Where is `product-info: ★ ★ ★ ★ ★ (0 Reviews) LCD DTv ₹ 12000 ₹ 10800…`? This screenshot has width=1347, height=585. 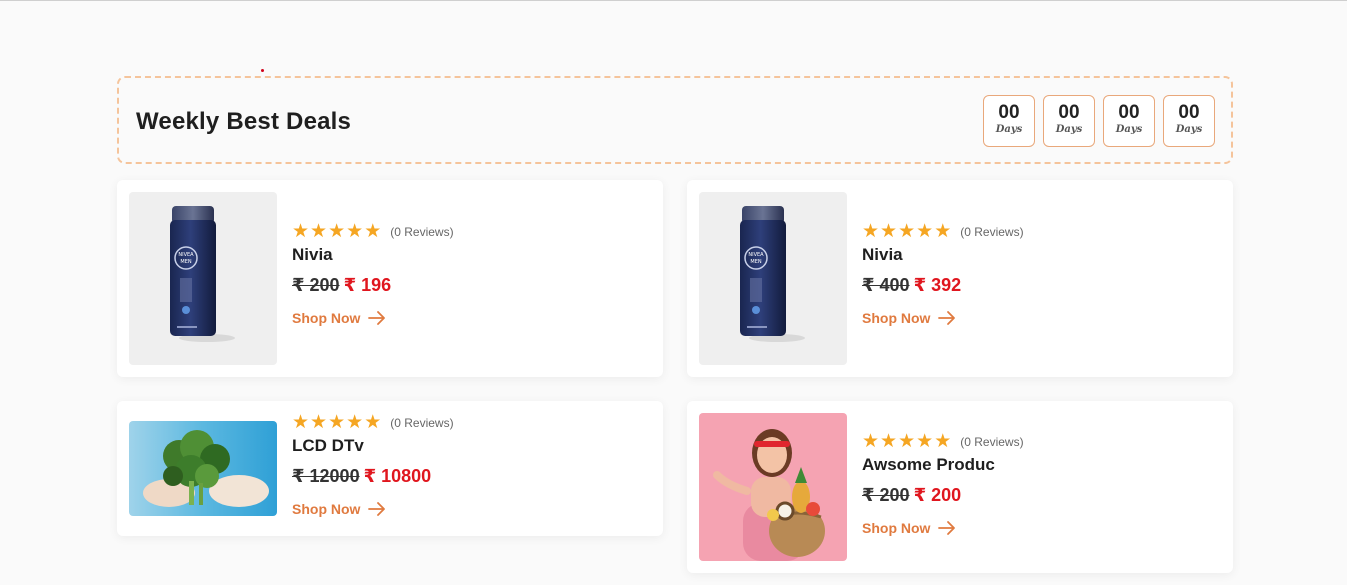 product-info: ★ ★ ★ ★ ★ (0 Reviews) LCD DTv ₹ 12000 ₹ 10800… is located at coordinates (373, 464).